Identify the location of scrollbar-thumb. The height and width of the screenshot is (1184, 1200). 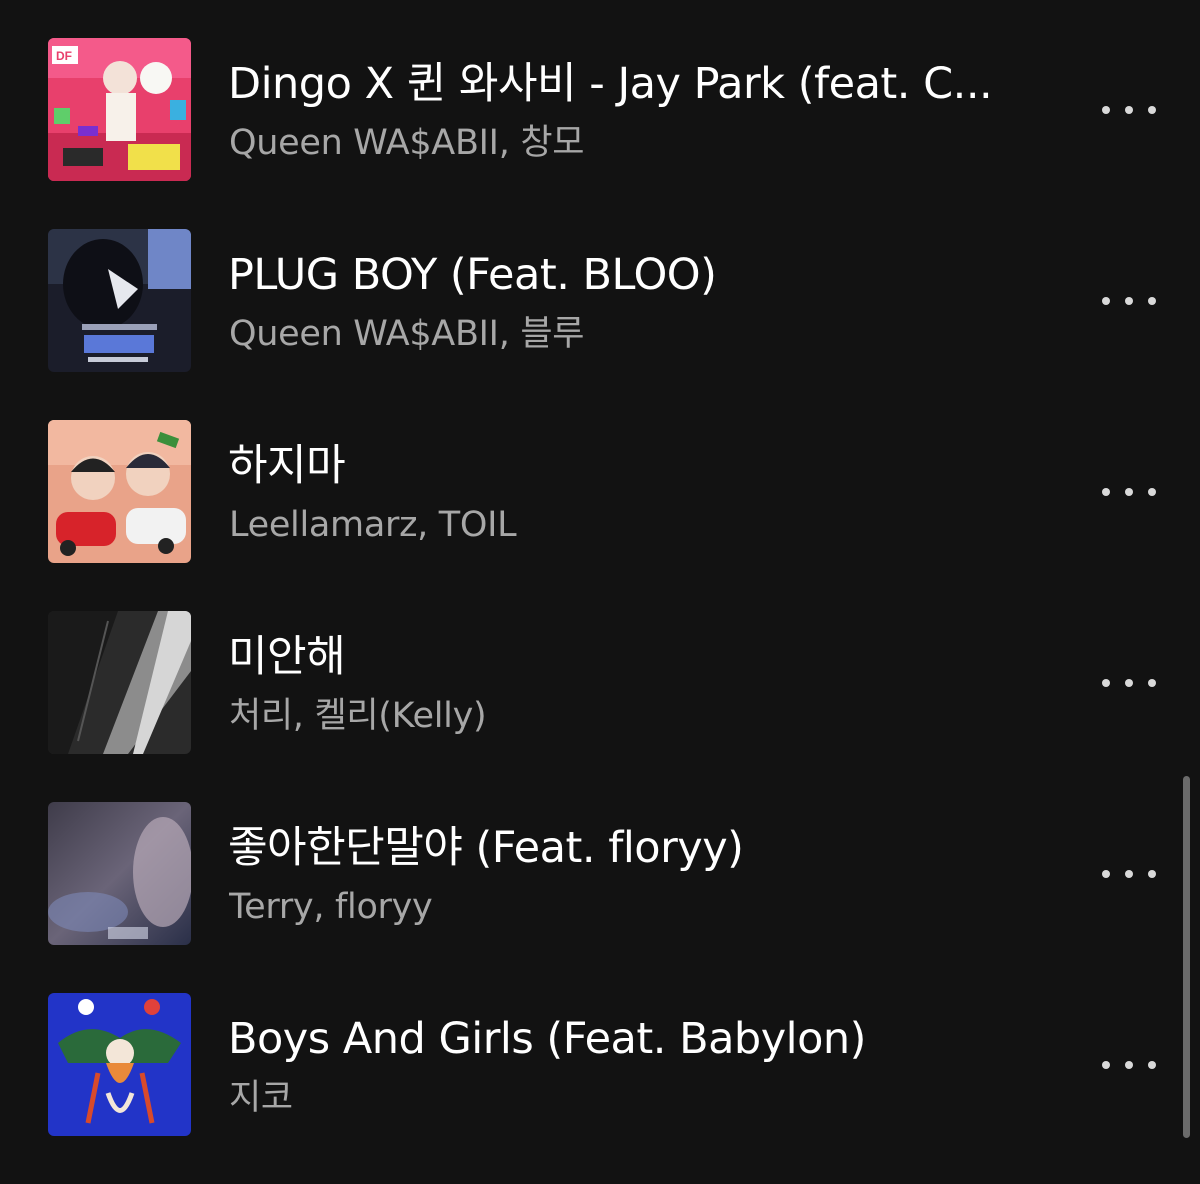
(1186, 957).